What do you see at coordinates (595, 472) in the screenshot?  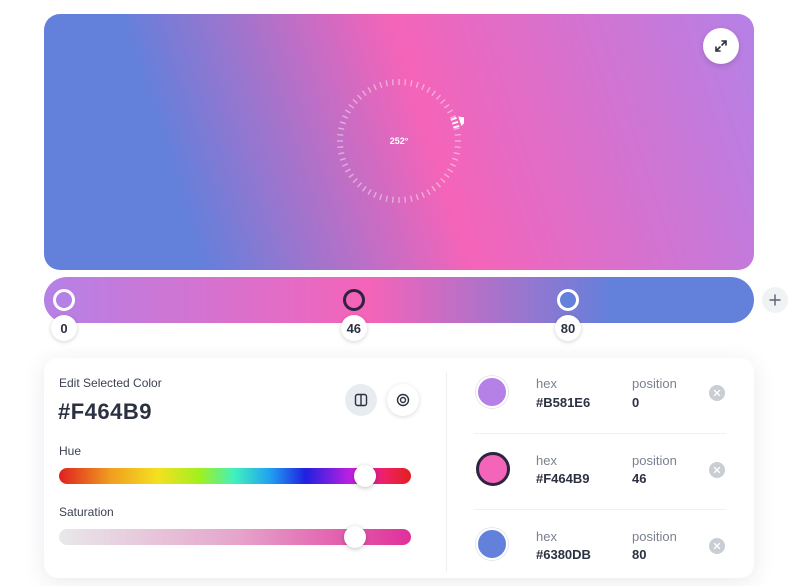 I see `stop-row: hex #F464B9 position 46` at bounding box center [595, 472].